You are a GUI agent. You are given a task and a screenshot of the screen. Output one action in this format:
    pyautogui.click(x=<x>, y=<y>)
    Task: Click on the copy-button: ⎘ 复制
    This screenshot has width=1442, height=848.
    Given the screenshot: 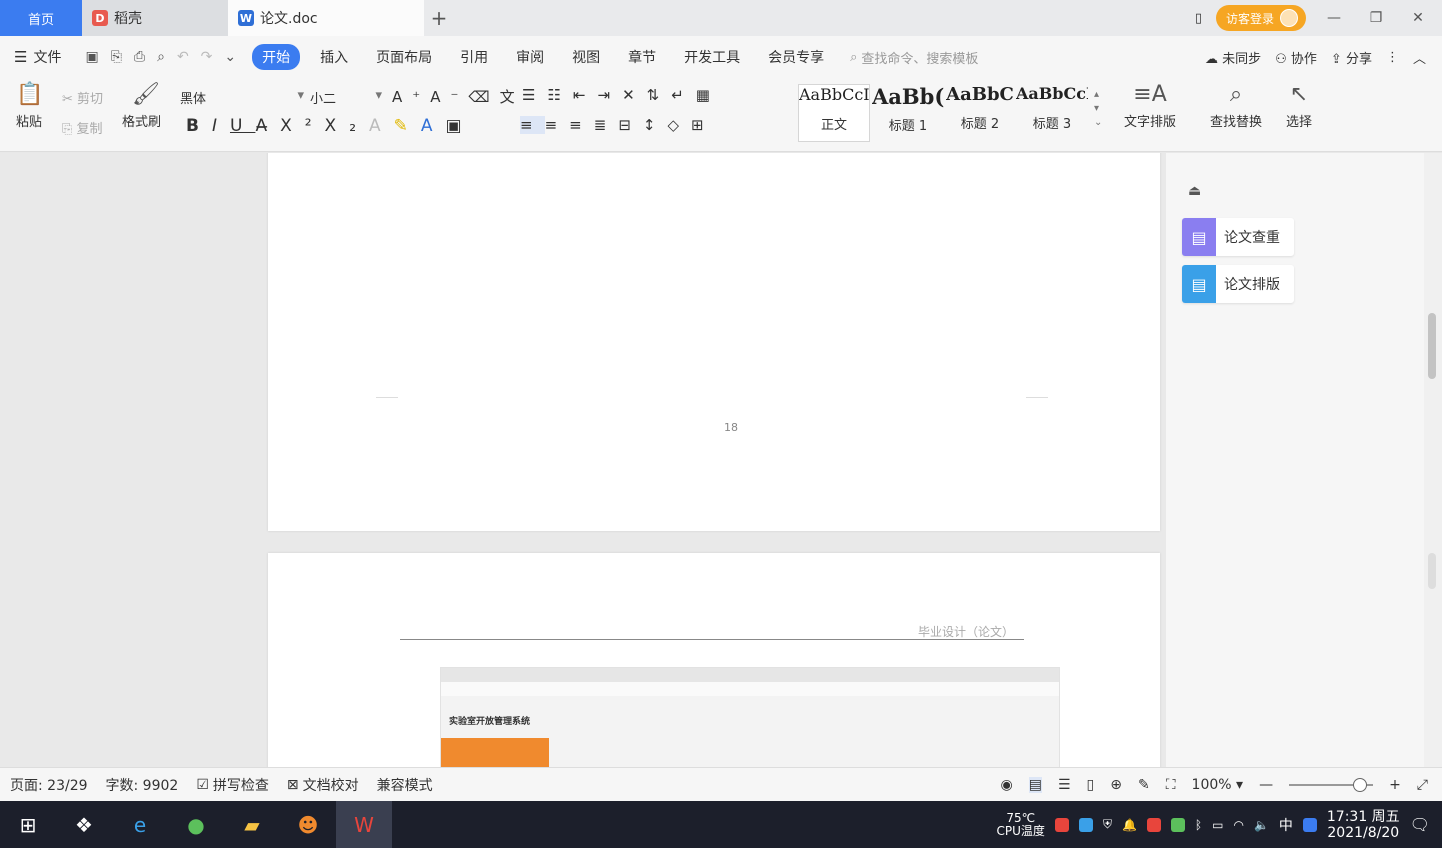 What is the action you would take?
    pyautogui.click(x=82, y=127)
    